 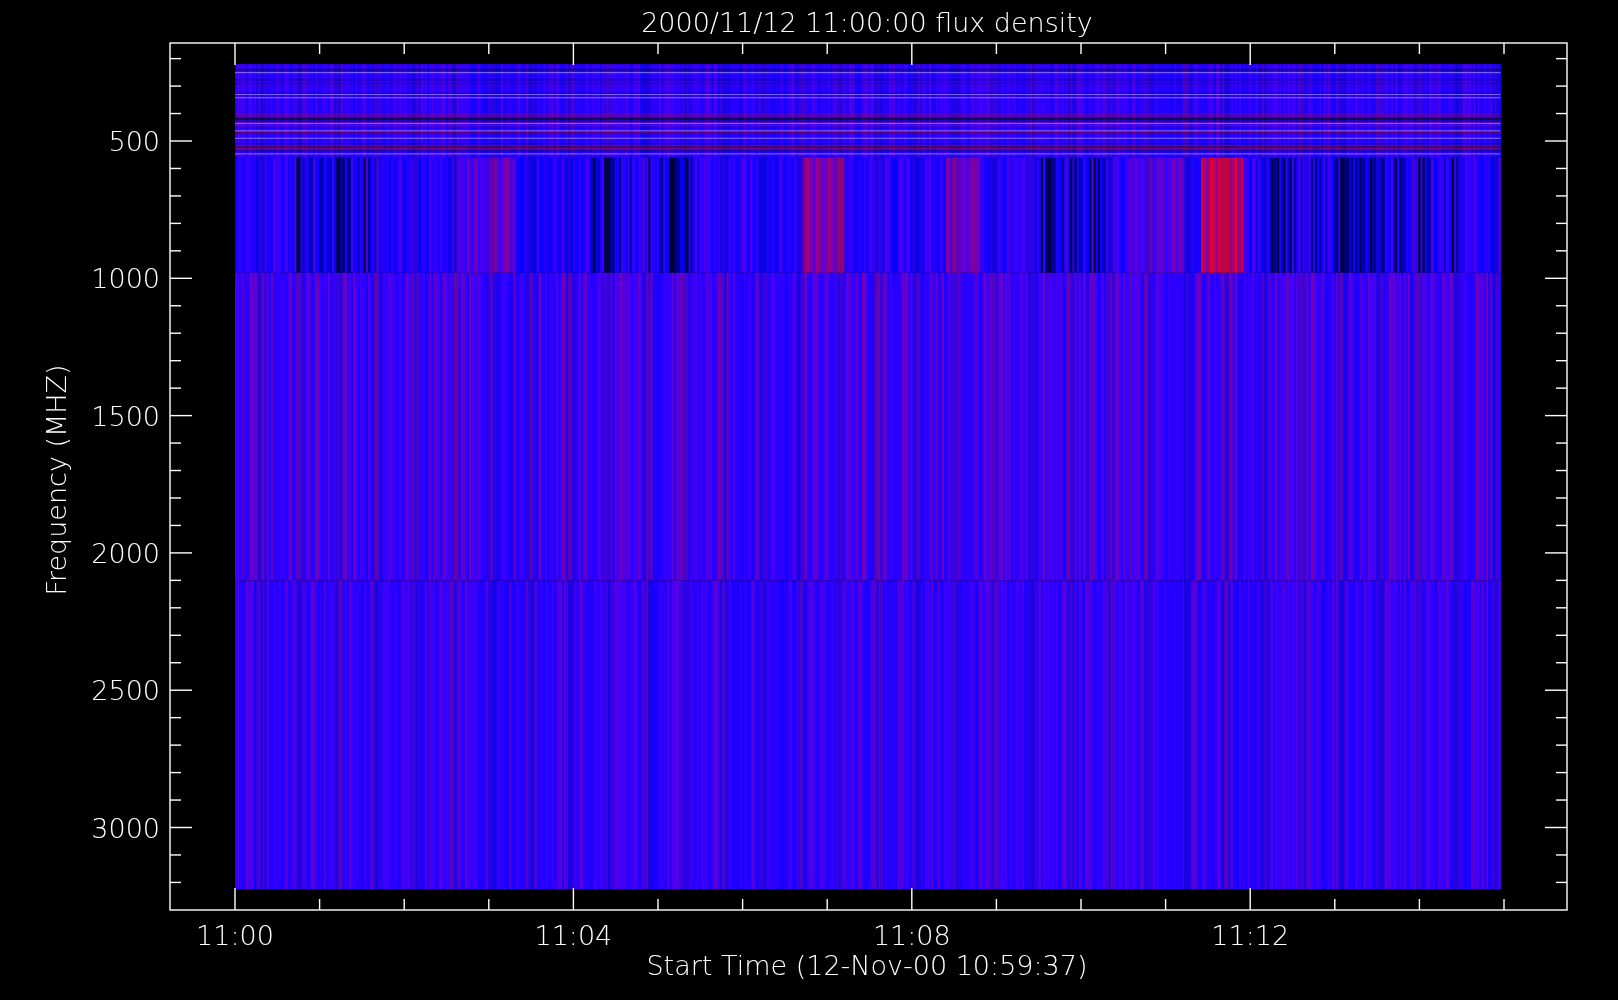 I want to click on y-tick-label: 3000, so click(x=125, y=828).